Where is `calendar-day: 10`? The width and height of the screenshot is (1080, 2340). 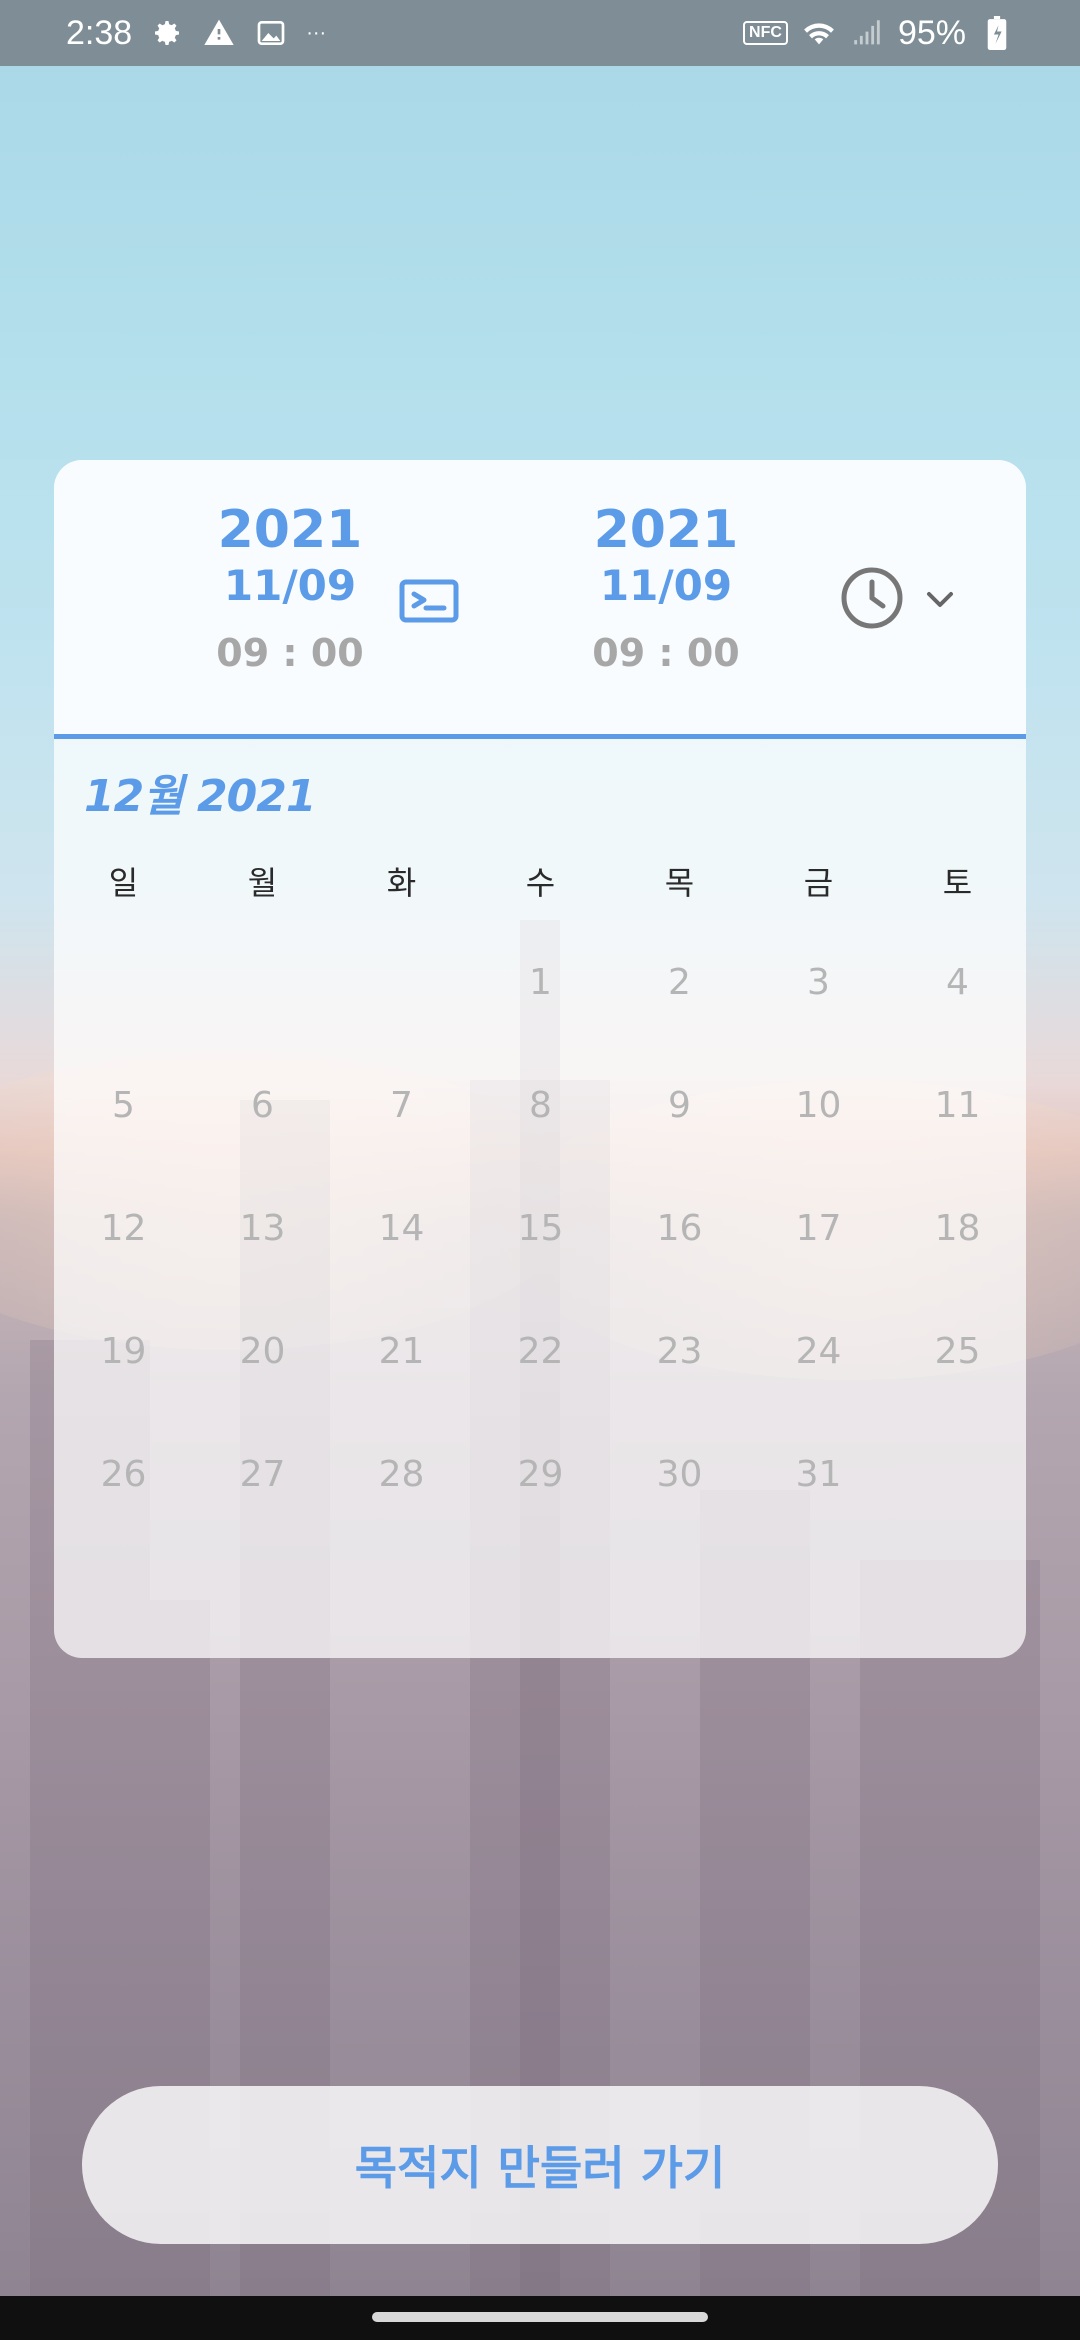 calendar-day: 10 is located at coordinates (818, 1106).